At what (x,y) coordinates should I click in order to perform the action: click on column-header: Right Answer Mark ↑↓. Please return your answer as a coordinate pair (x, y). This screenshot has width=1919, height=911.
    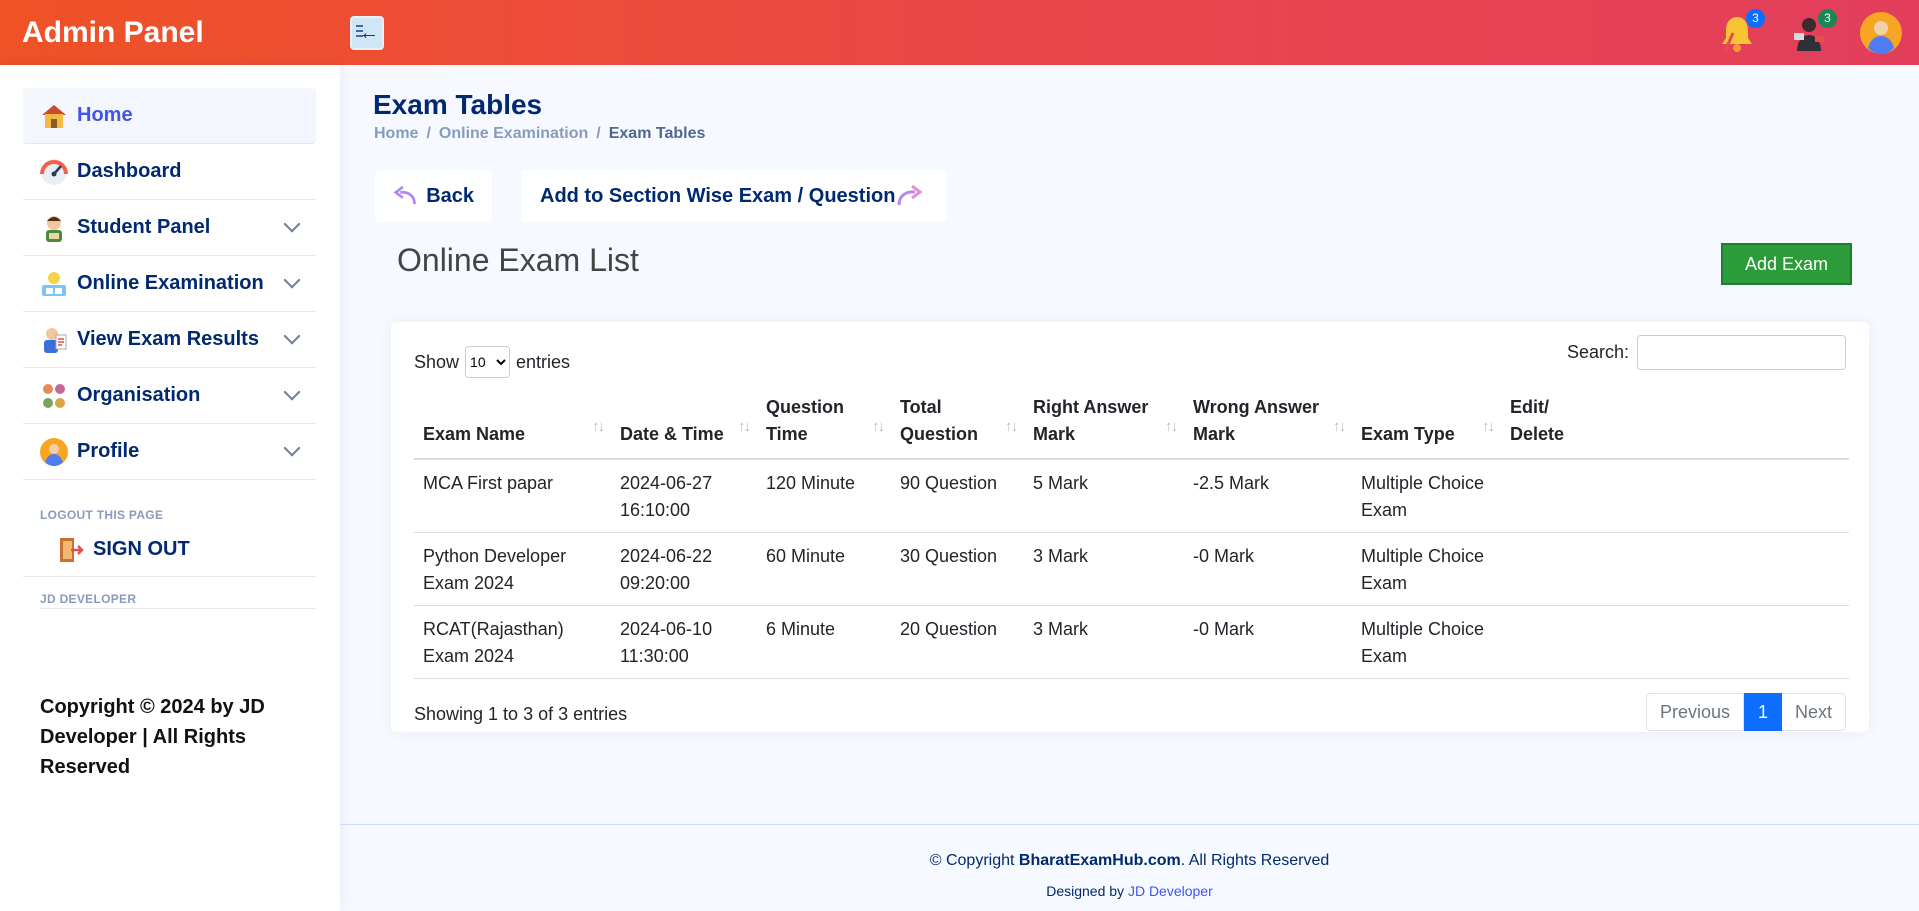
    Looking at the image, I should click on (1104, 423).